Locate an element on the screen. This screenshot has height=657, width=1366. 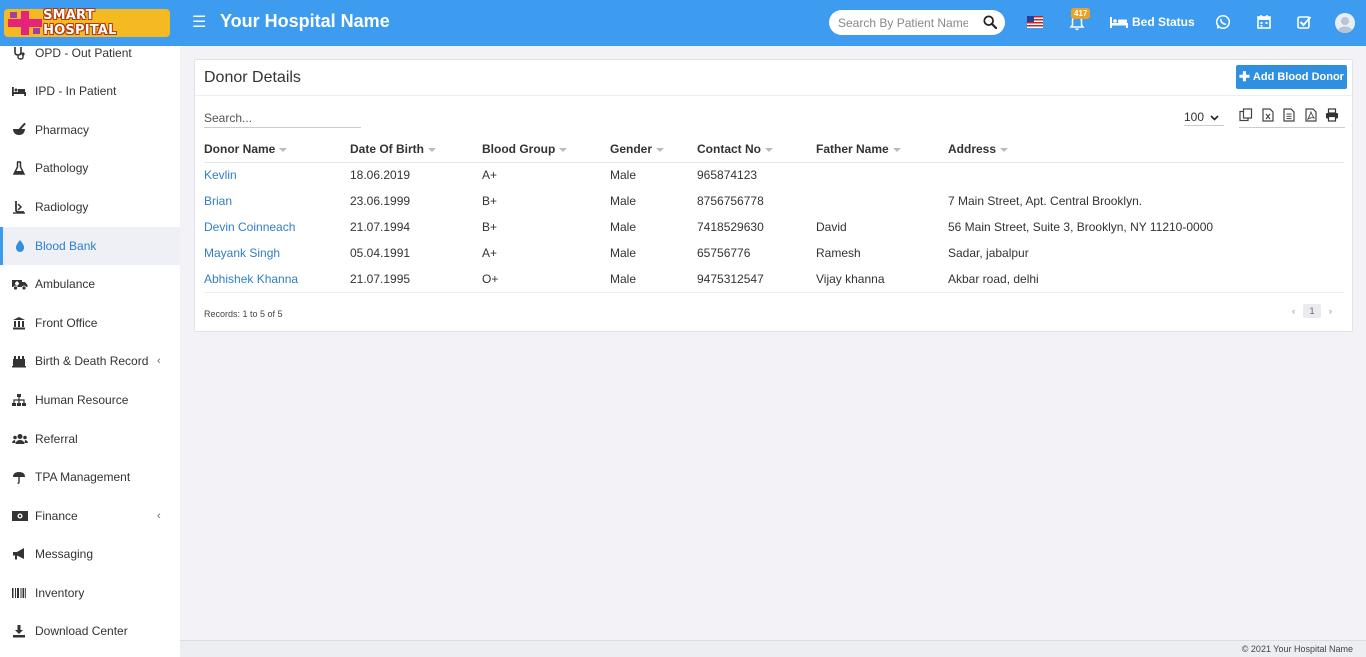
cell-father-name: Vijay khanna is located at coordinates (882, 279).